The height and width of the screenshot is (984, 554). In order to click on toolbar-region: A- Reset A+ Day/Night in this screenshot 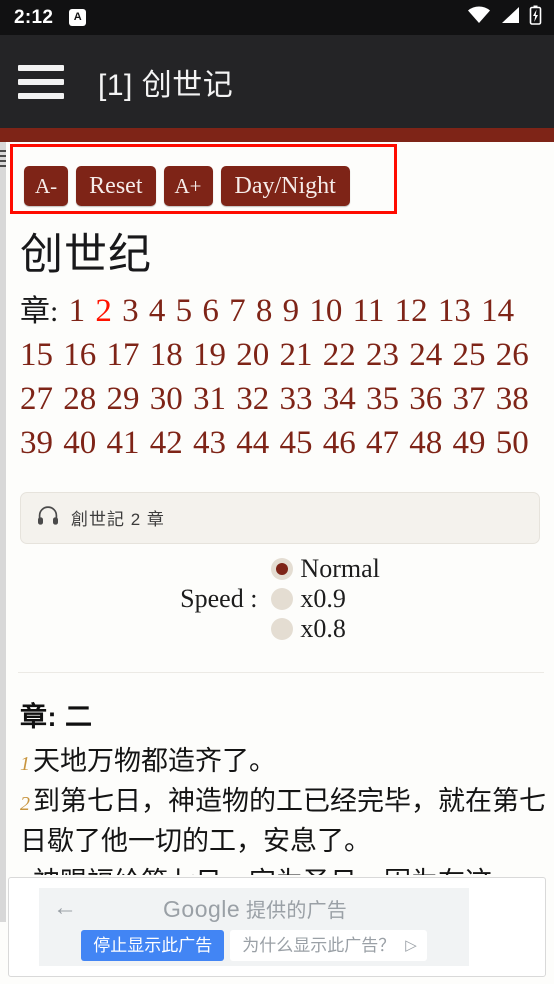, I will do `click(280, 178)`.